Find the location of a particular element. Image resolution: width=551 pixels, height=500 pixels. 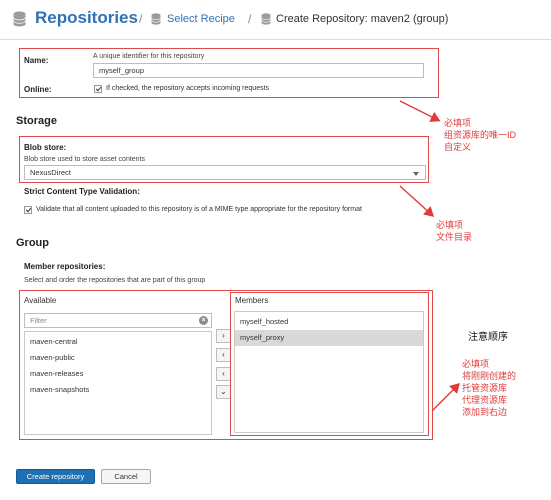

cancel-button: Cancel is located at coordinates (126, 476).